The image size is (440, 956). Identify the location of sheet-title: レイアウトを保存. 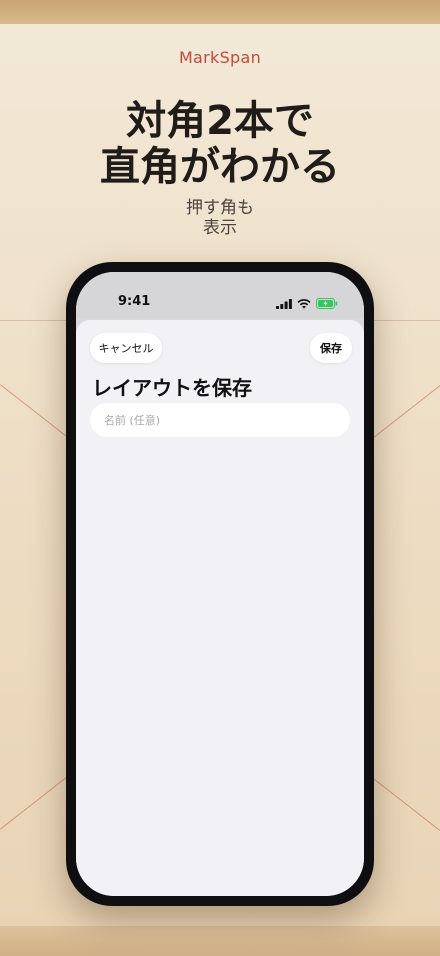
(172, 388).